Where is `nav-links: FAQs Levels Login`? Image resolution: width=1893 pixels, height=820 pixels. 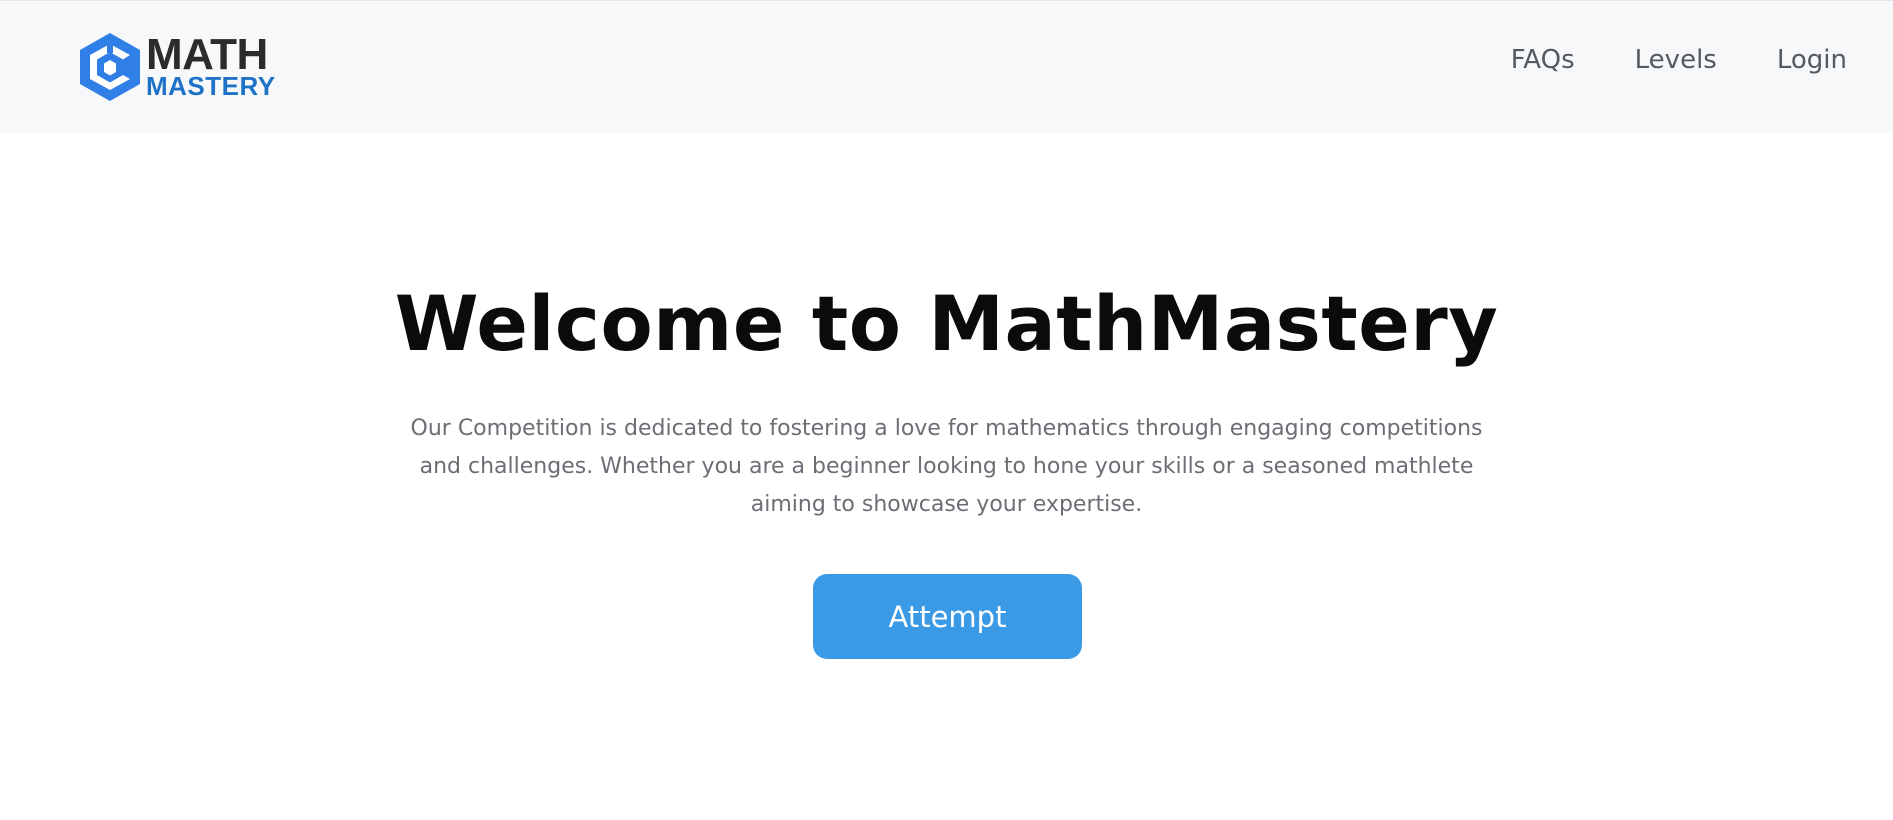 nav-links: FAQs Levels Login is located at coordinates (1649, 60).